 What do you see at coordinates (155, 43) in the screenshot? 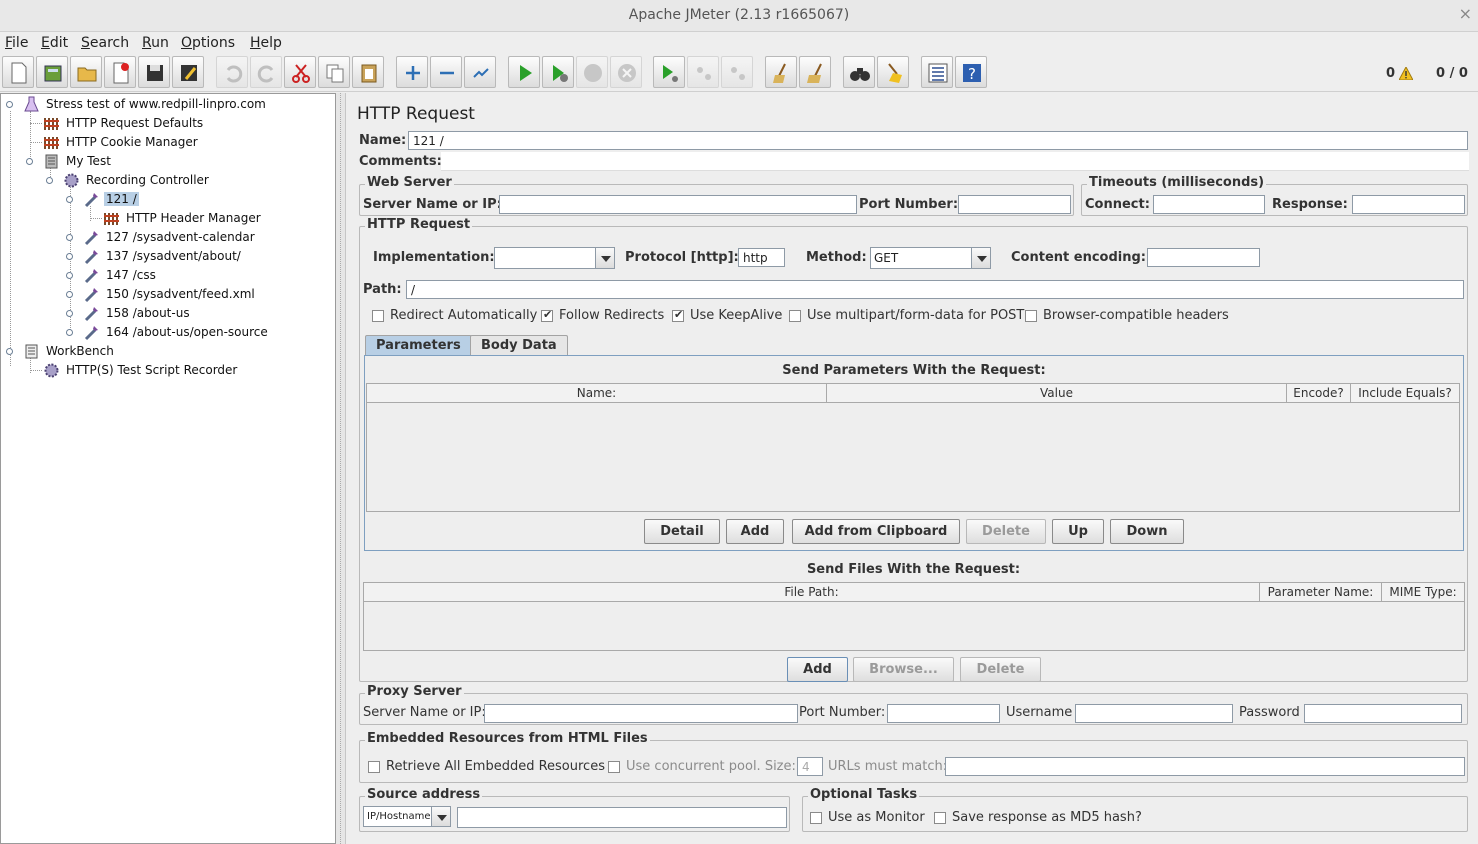
I see `menu-run: Run` at bounding box center [155, 43].